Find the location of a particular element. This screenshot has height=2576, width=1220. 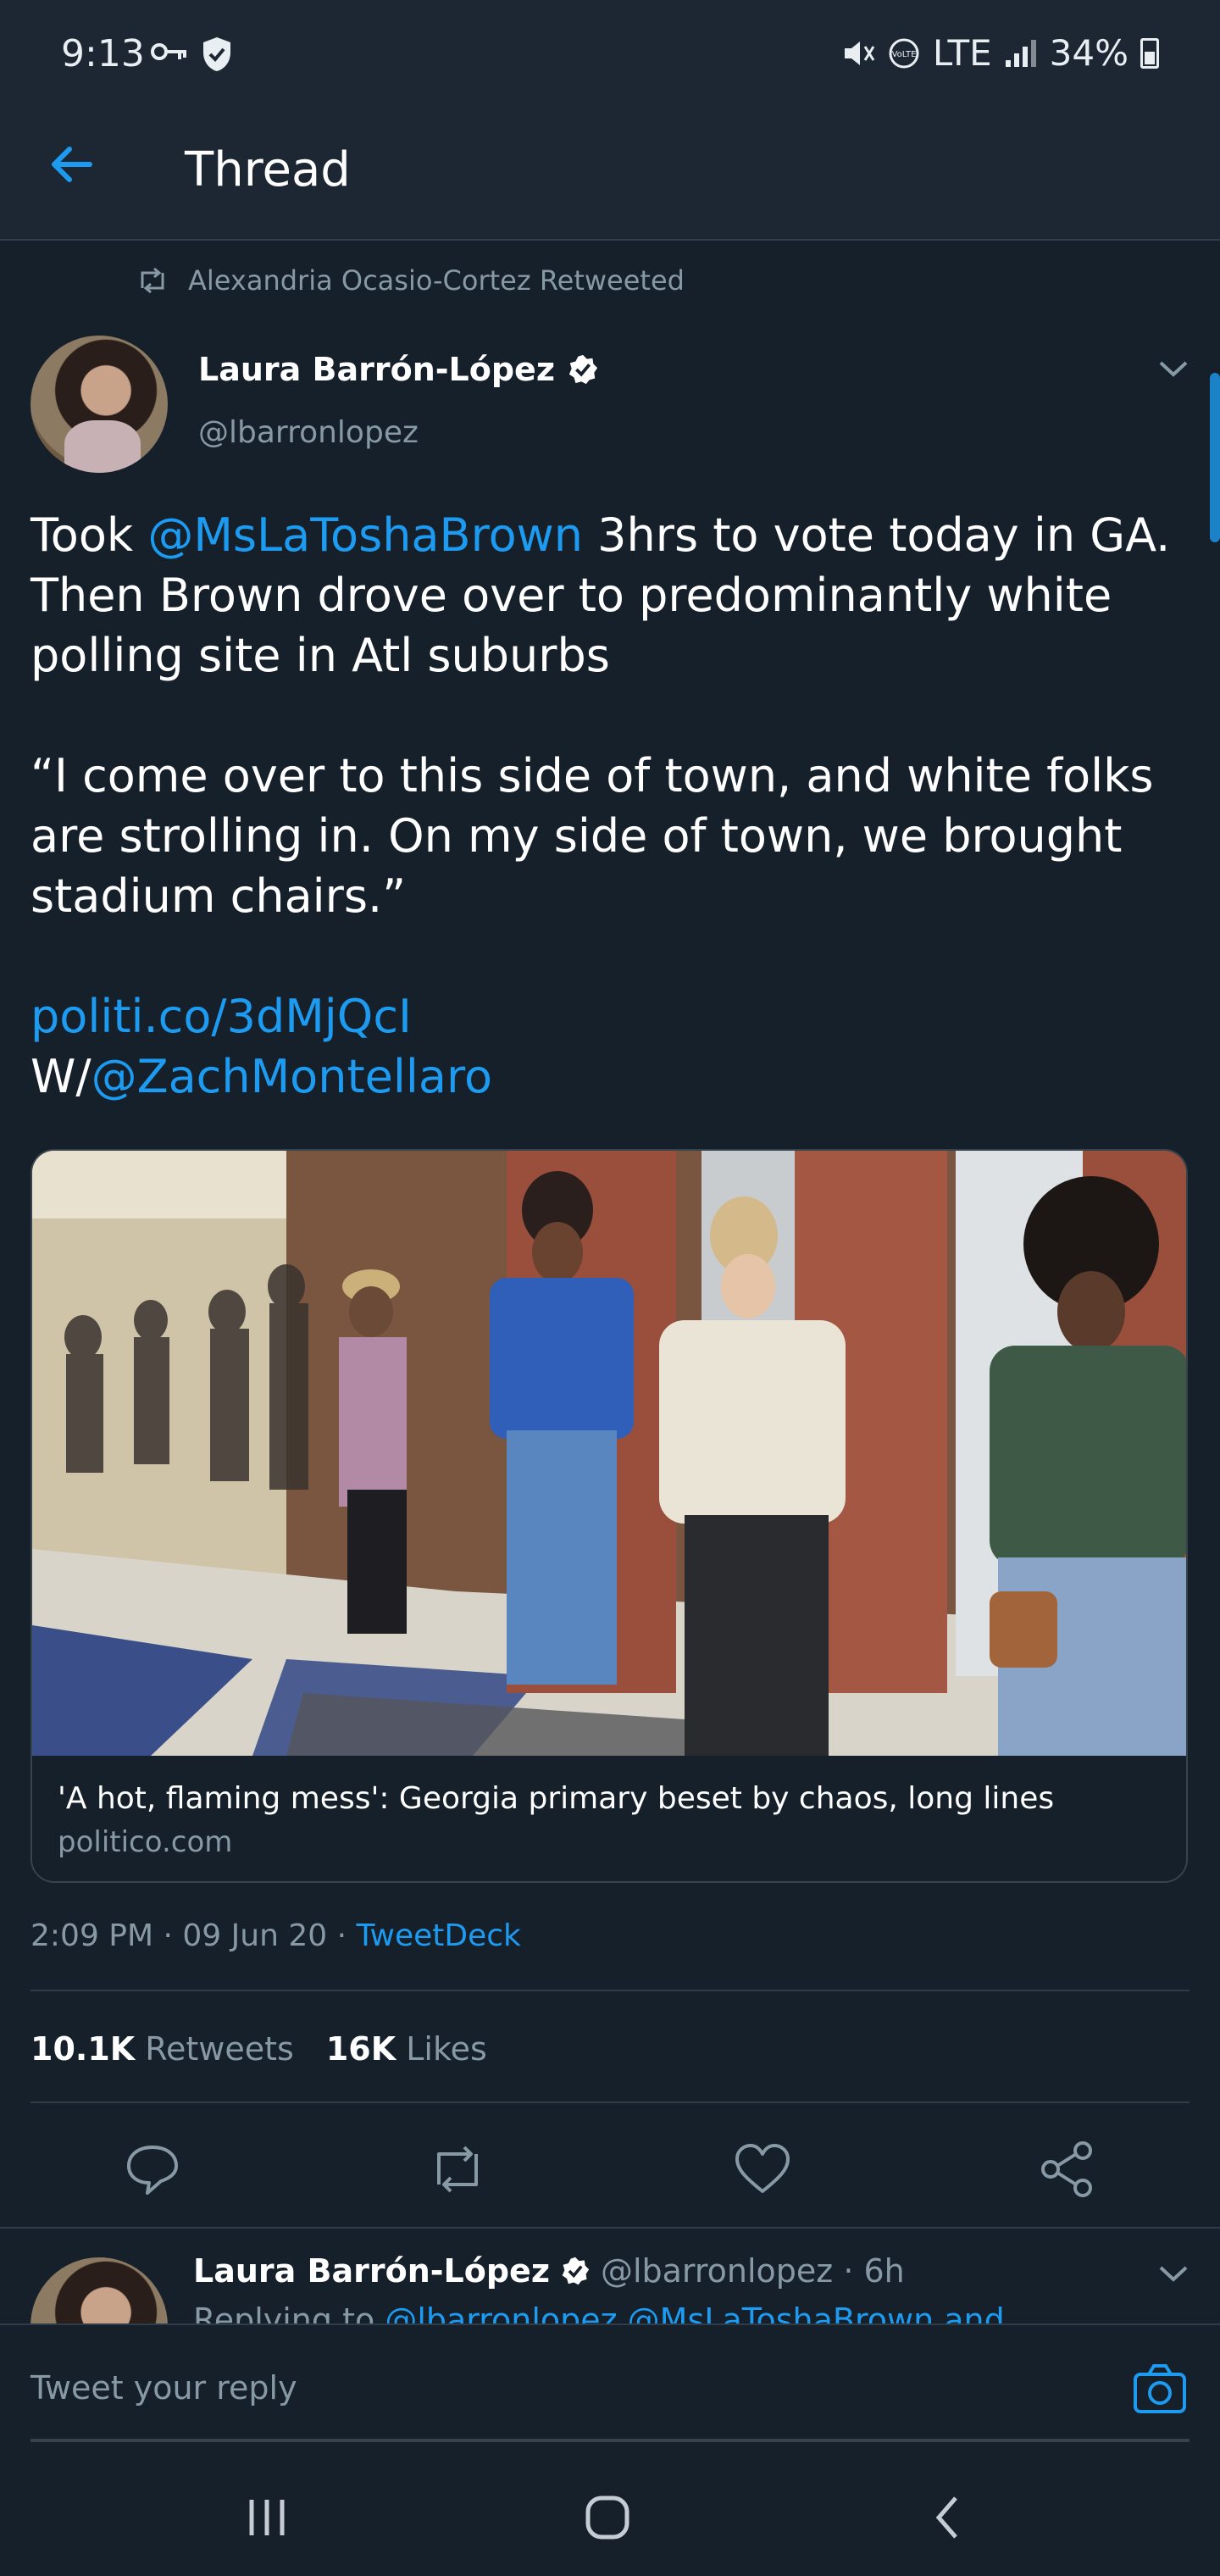

text-segment: W/ is located at coordinates (61, 1076).